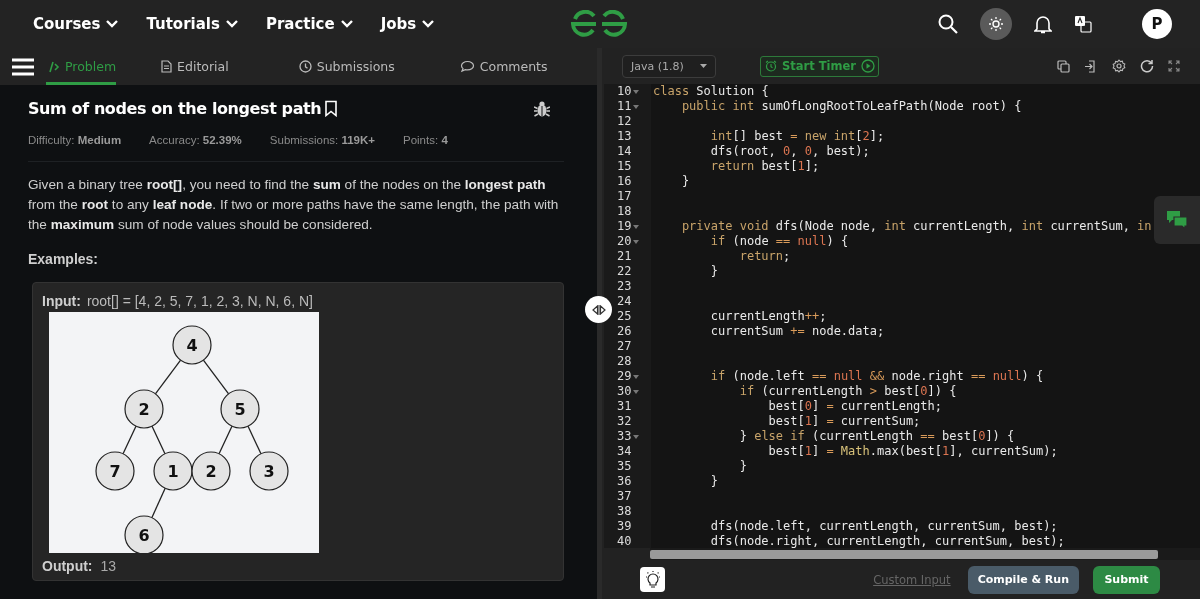  What do you see at coordinates (503, 66) in the screenshot?
I see `tab: Comments` at bounding box center [503, 66].